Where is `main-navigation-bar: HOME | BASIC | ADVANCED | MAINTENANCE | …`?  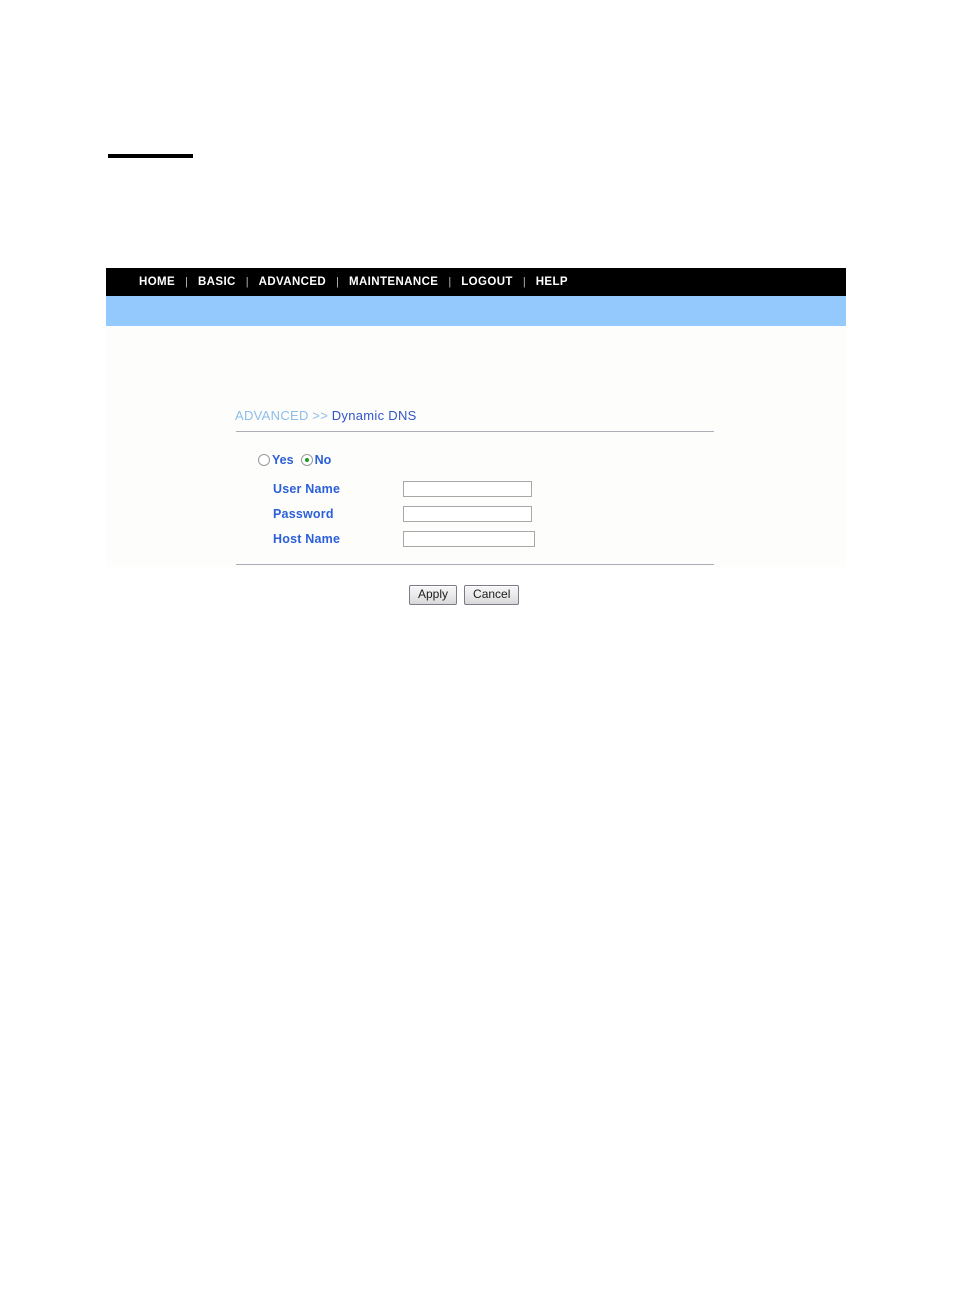 main-navigation-bar: HOME | BASIC | ADVANCED | MAINTENANCE | … is located at coordinates (476, 282).